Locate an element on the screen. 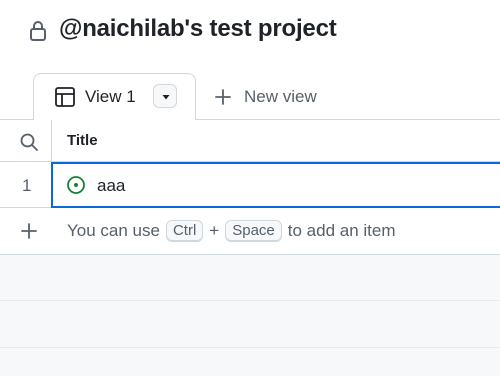 Image resolution: width=500 pixels, height=376 pixels. project-title: @naichilab's test project is located at coordinates (198, 28).